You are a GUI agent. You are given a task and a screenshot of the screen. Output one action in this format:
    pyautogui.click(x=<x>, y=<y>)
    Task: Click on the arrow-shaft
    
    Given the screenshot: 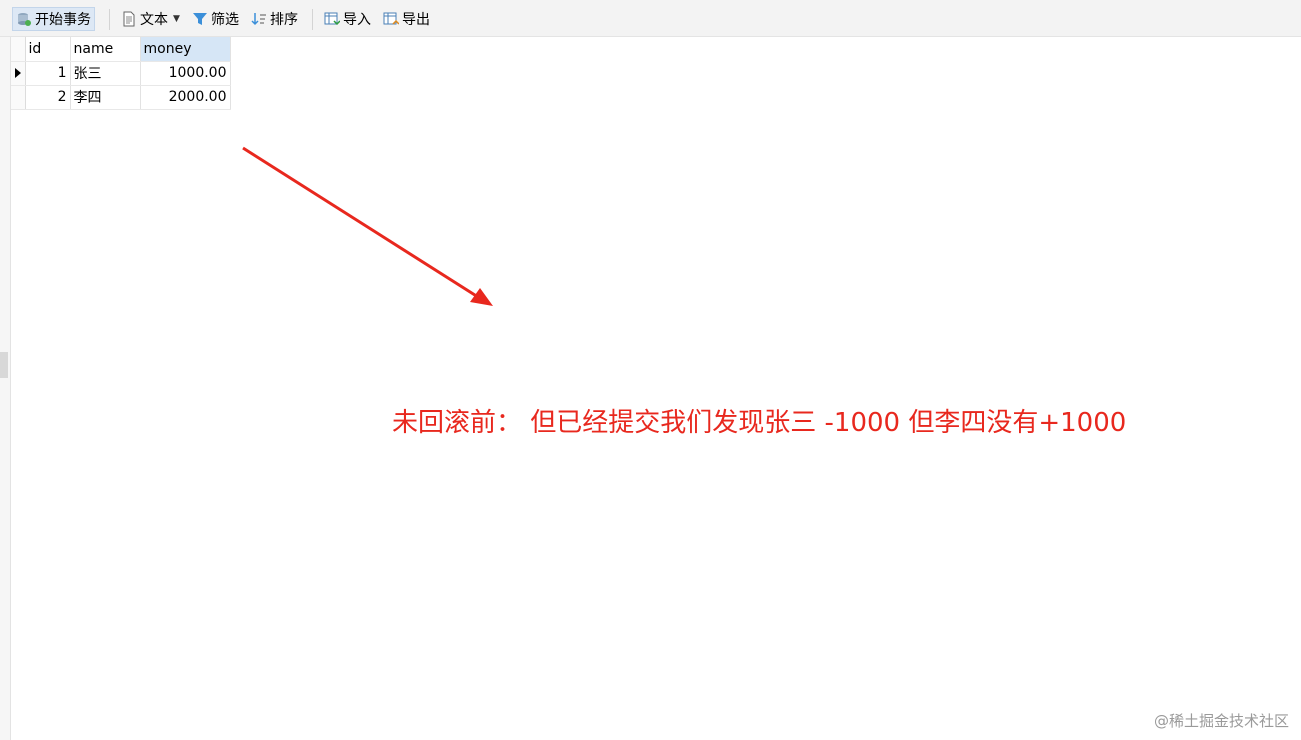 What is the action you would take?
    pyautogui.click(x=360, y=222)
    